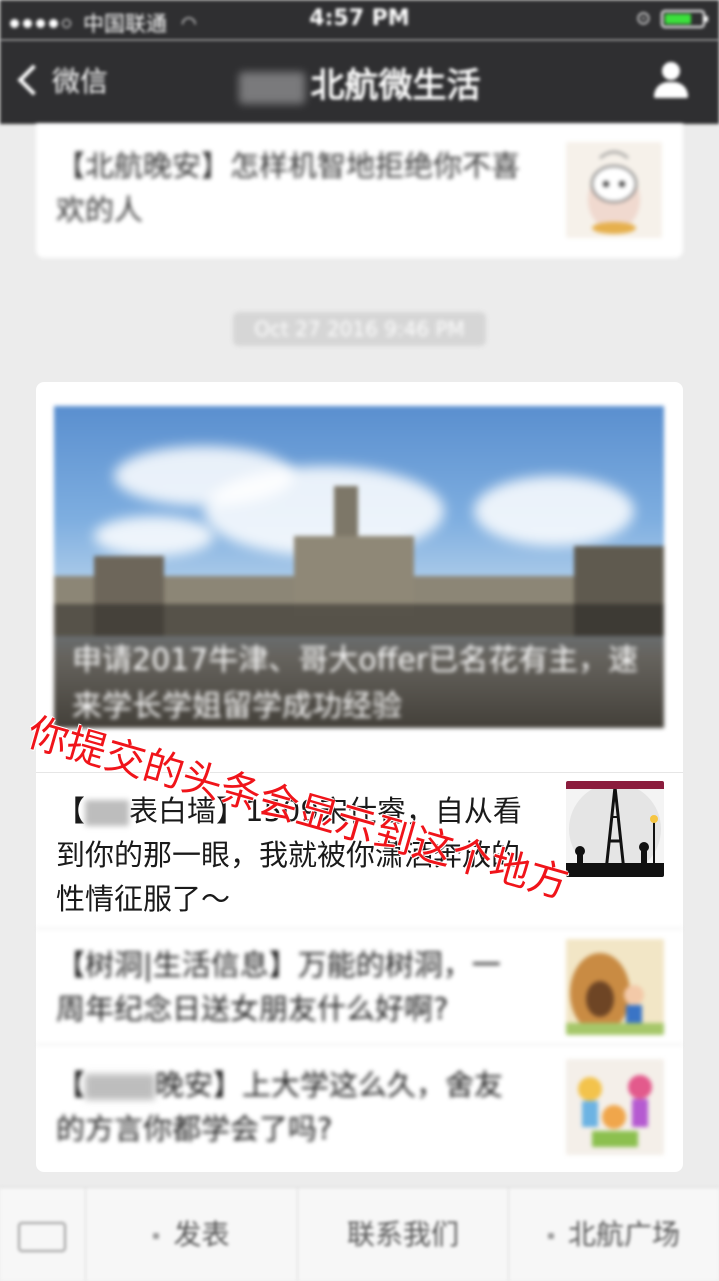 The width and height of the screenshot is (719, 1281). Describe the element at coordinates (684, 18) in the screenshot. I see `battery-icon` at that location.